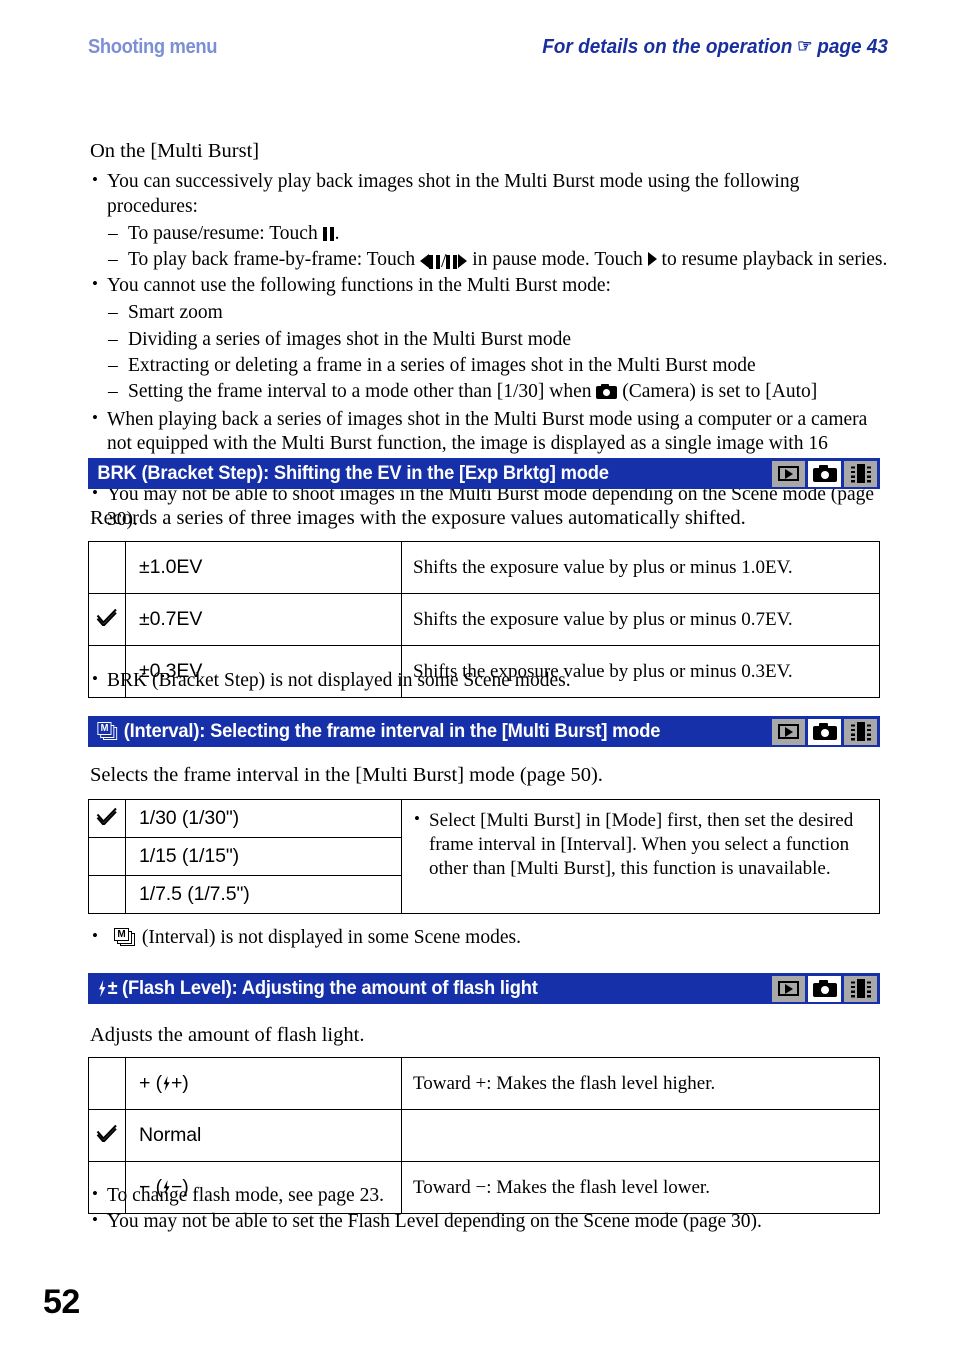 Image resolution: width=954 pixels, height=1357 pixels. What do you see at coordinates (263, 1083) in the screenshot?
I see `option-cell: + (+)` at bounding box center [263, 1083].